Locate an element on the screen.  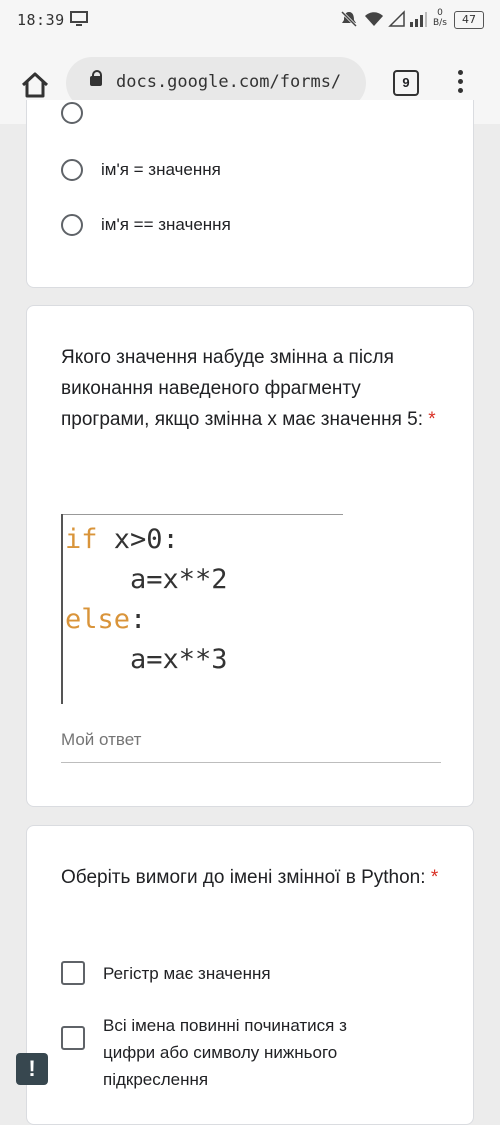
code-image: if x>0: a=x**2 else: a=x**3 is located at coordinates (202, 609).